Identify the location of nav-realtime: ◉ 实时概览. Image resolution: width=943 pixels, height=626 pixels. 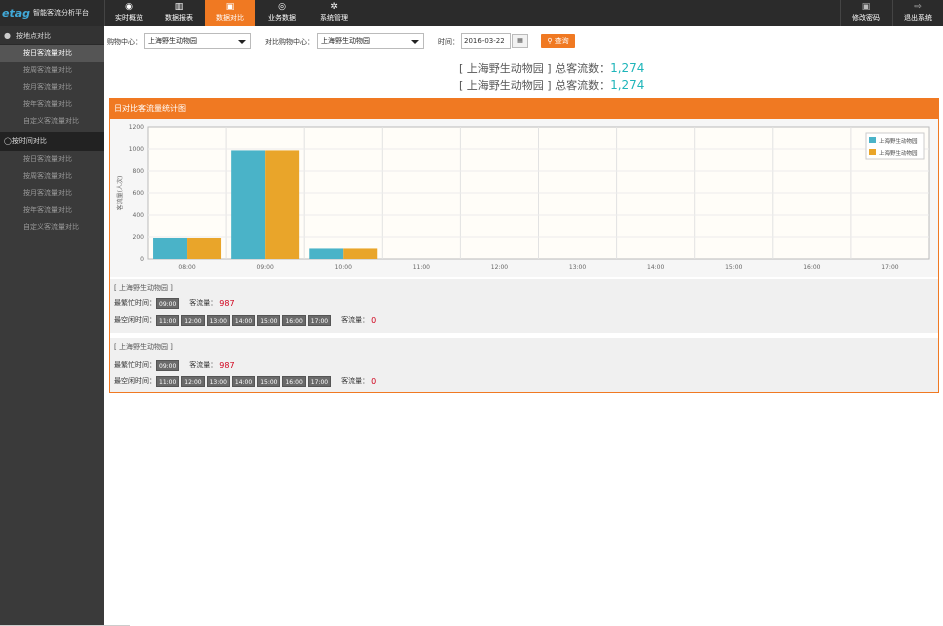
(129, 13).